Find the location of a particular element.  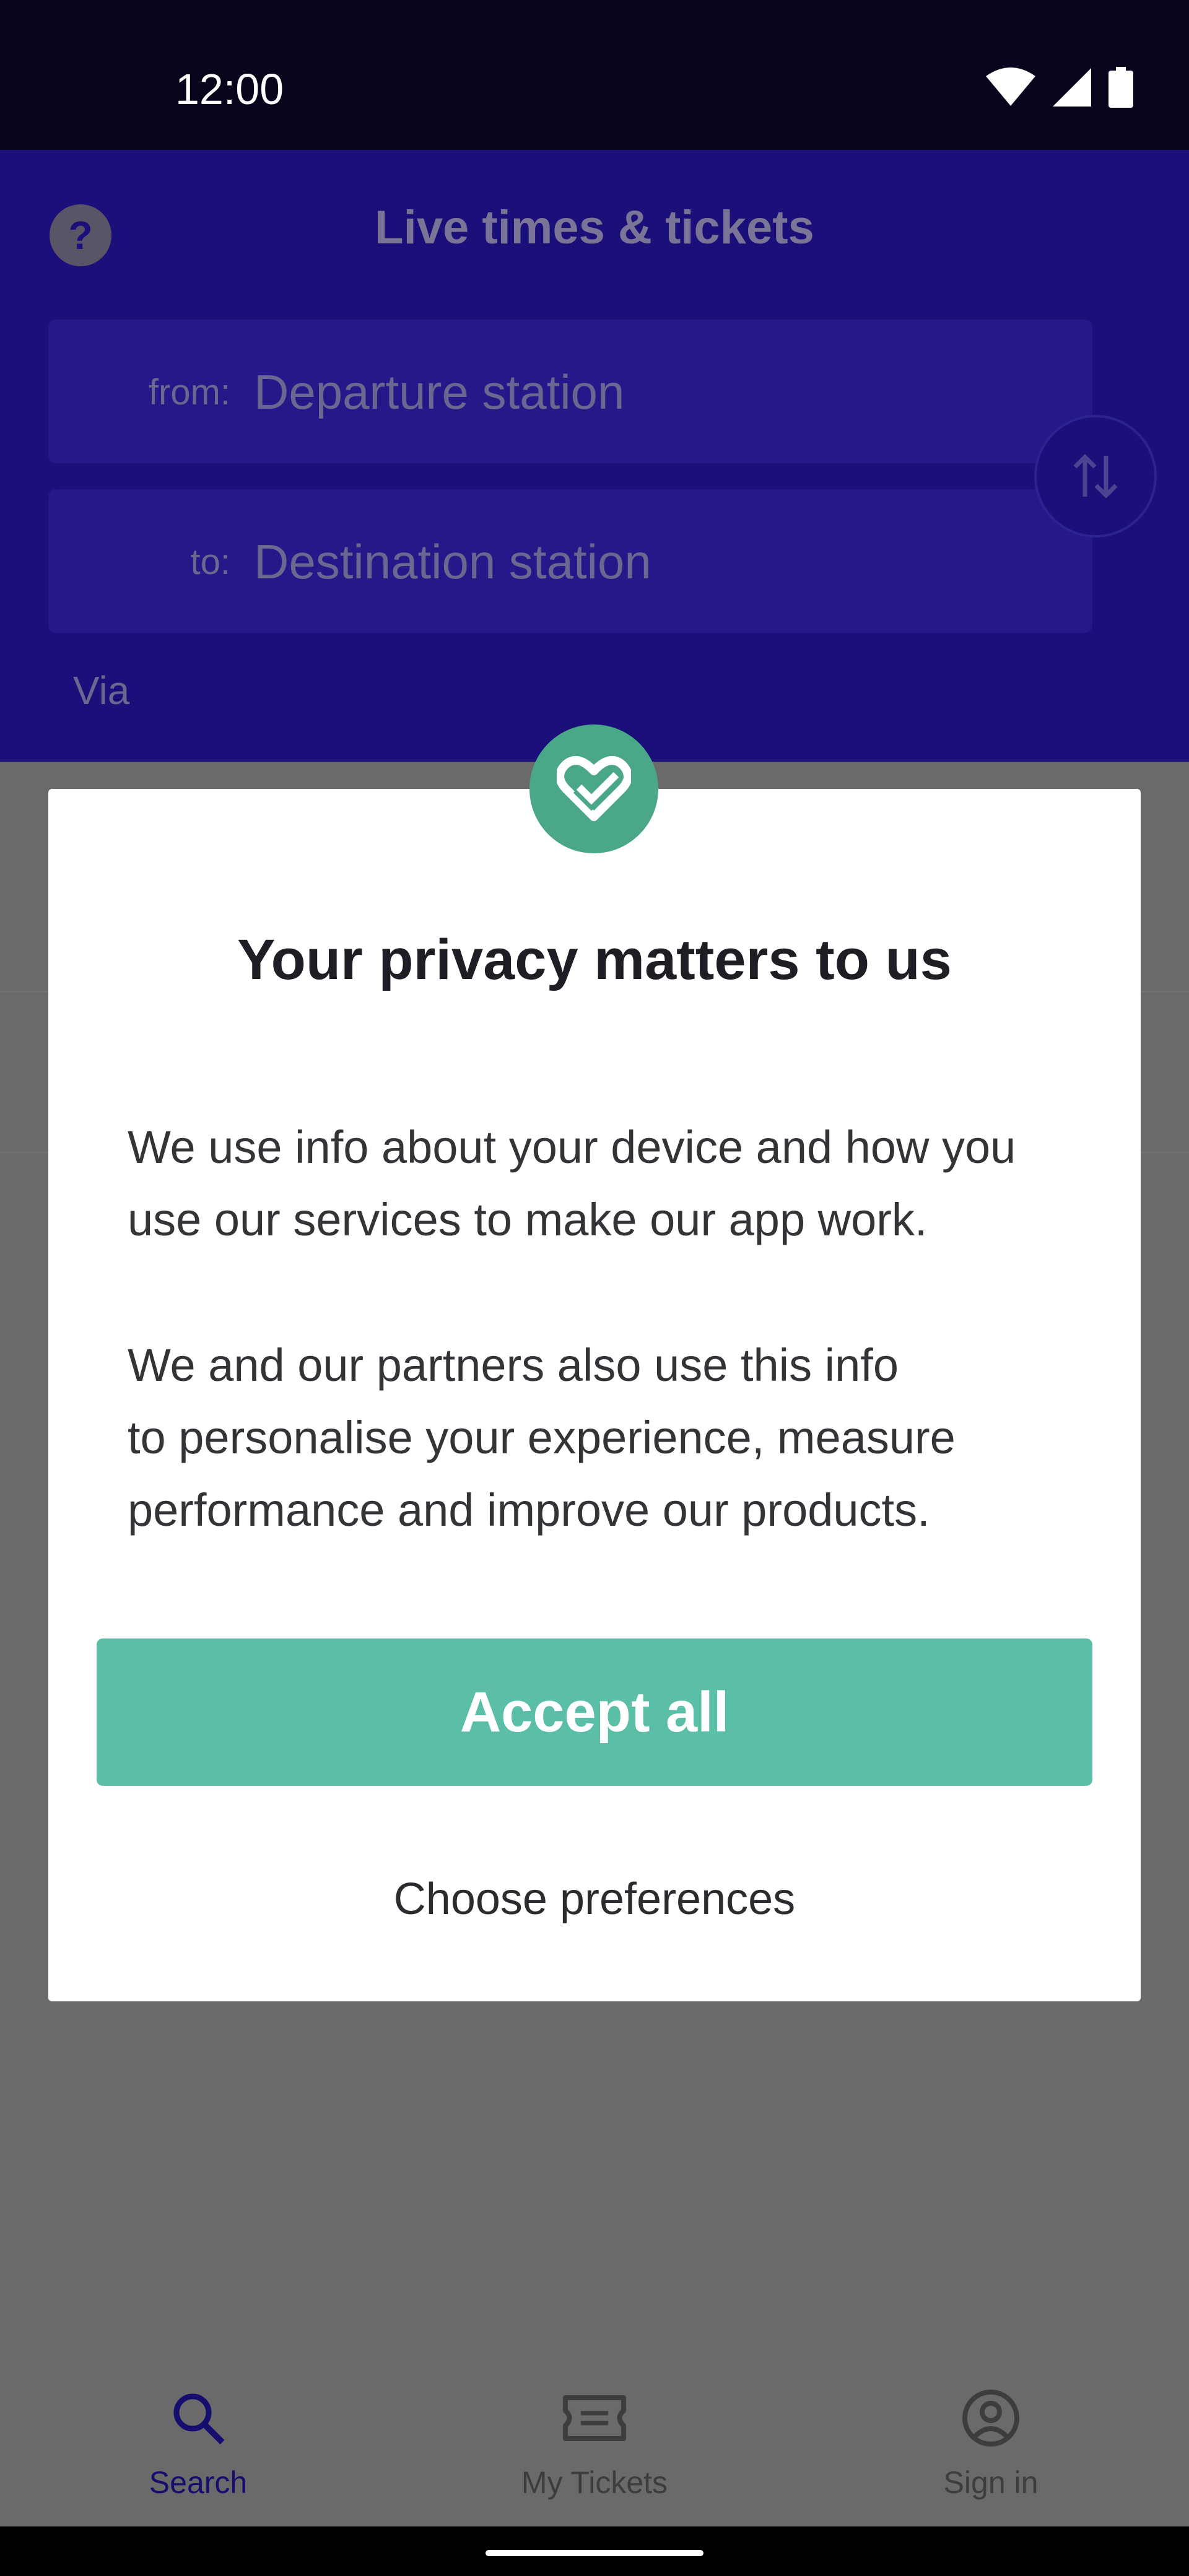

text-line: use our services to make our app work. is located at coordinates (528, 1219).